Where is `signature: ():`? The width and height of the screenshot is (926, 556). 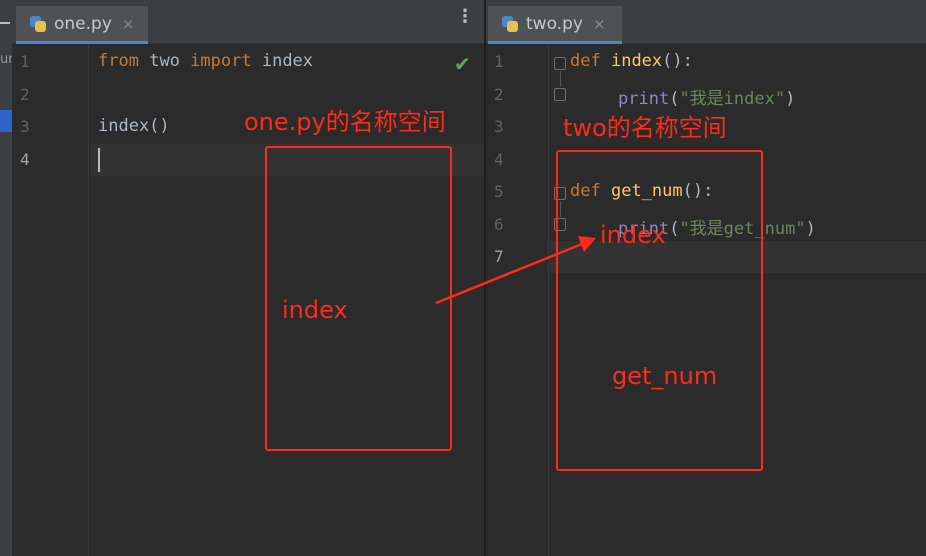 signature: (): is located at coordinates (677, 61).